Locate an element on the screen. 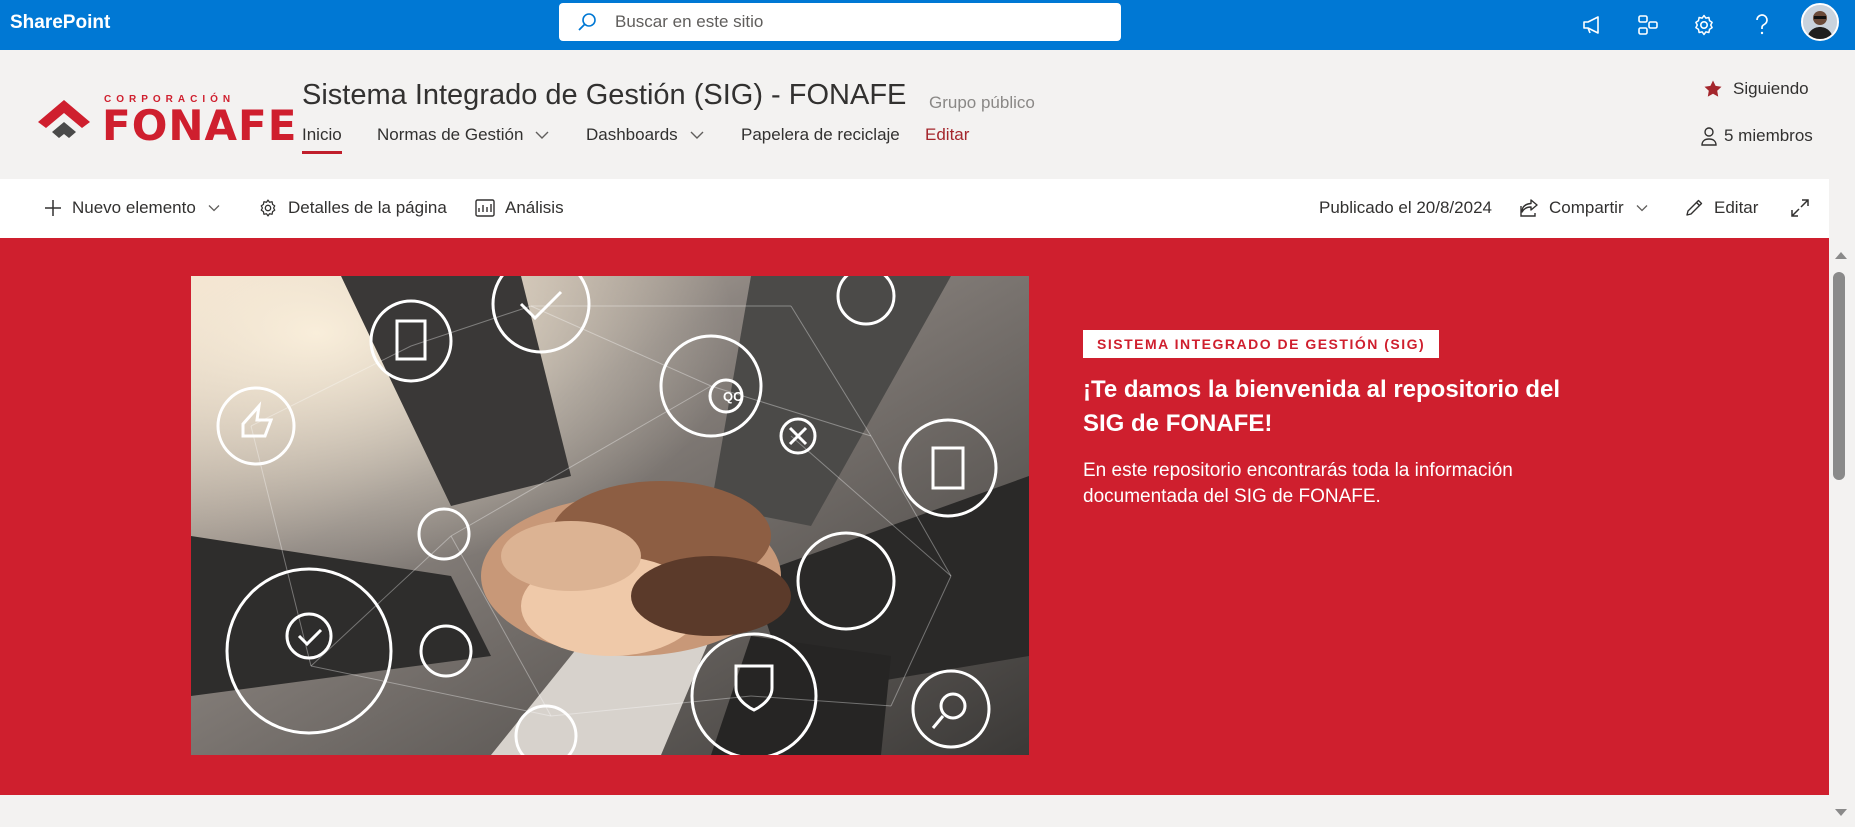 This screenshot has height=827, width=1855. nav-label: Dashboards is located at coordinates (632, 134).